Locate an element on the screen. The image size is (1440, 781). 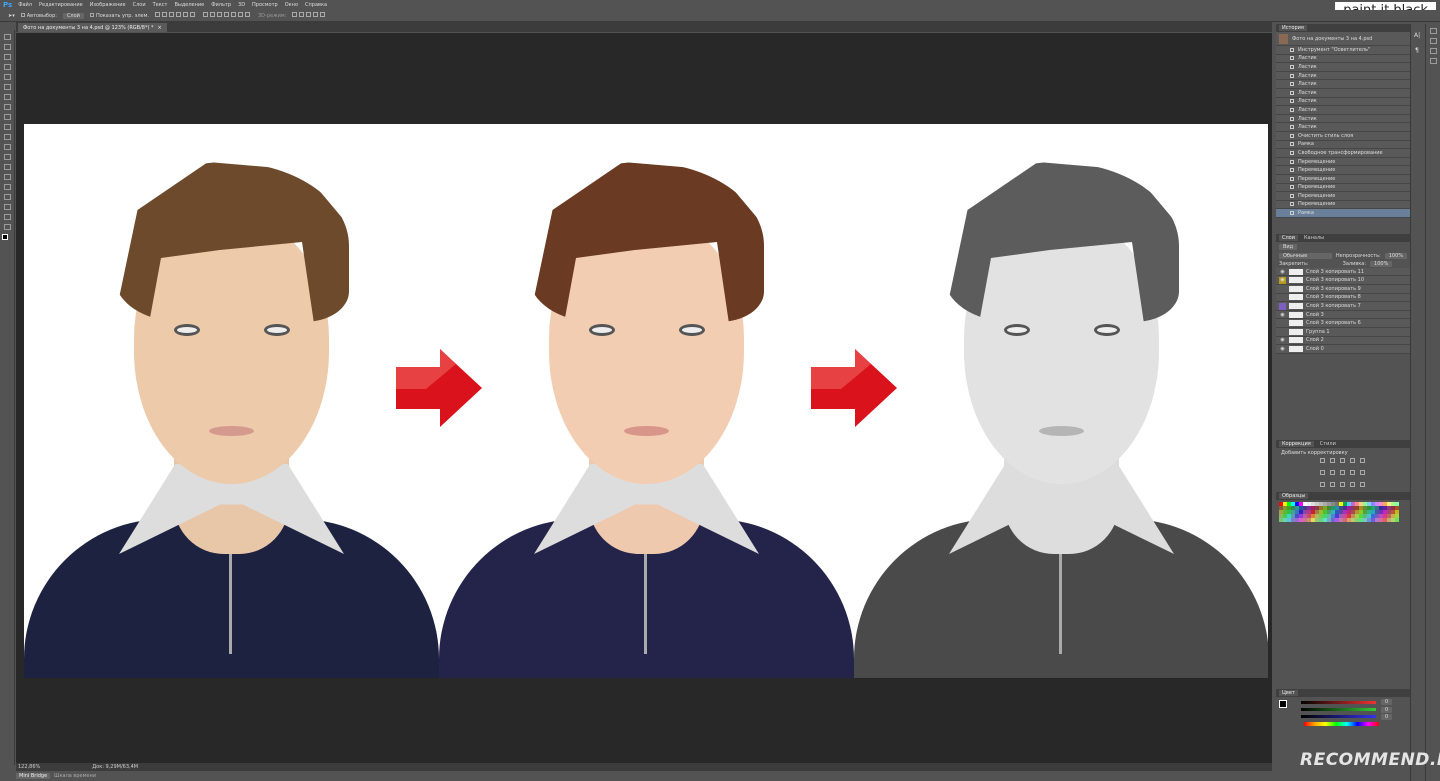
blue-slider is located at coordinates (1338, 716).